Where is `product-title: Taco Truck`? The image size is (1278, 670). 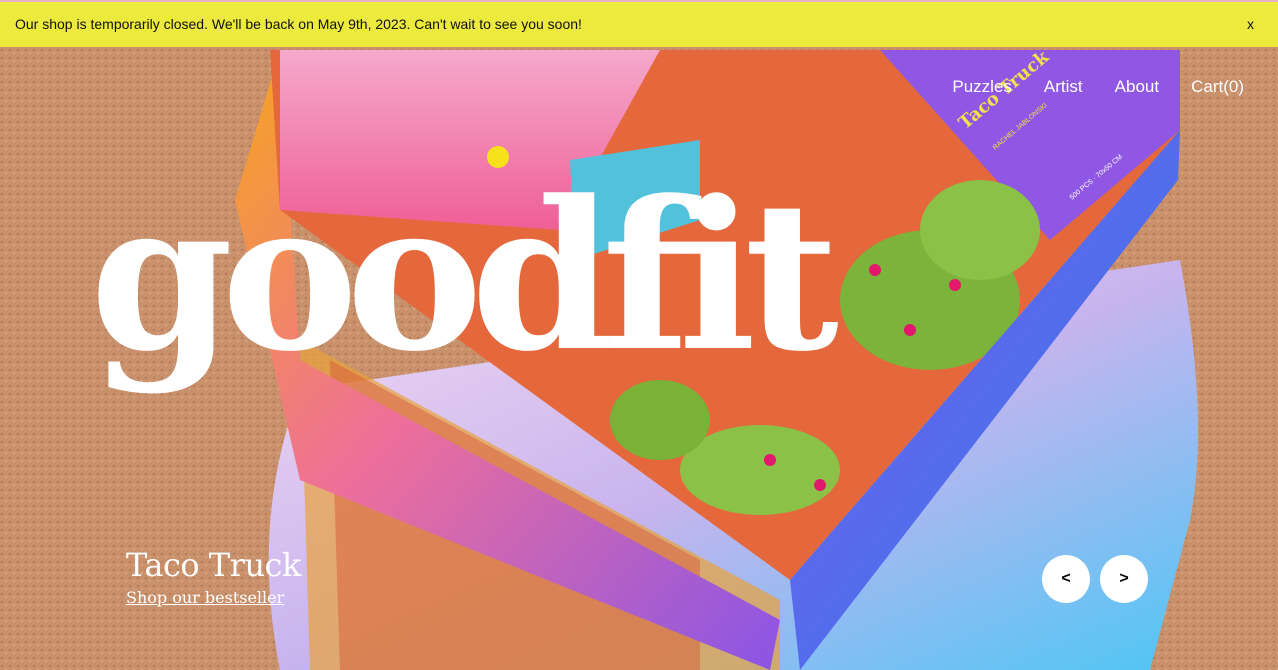 product-title: Taco Truck is located at coordinates (213, 565).